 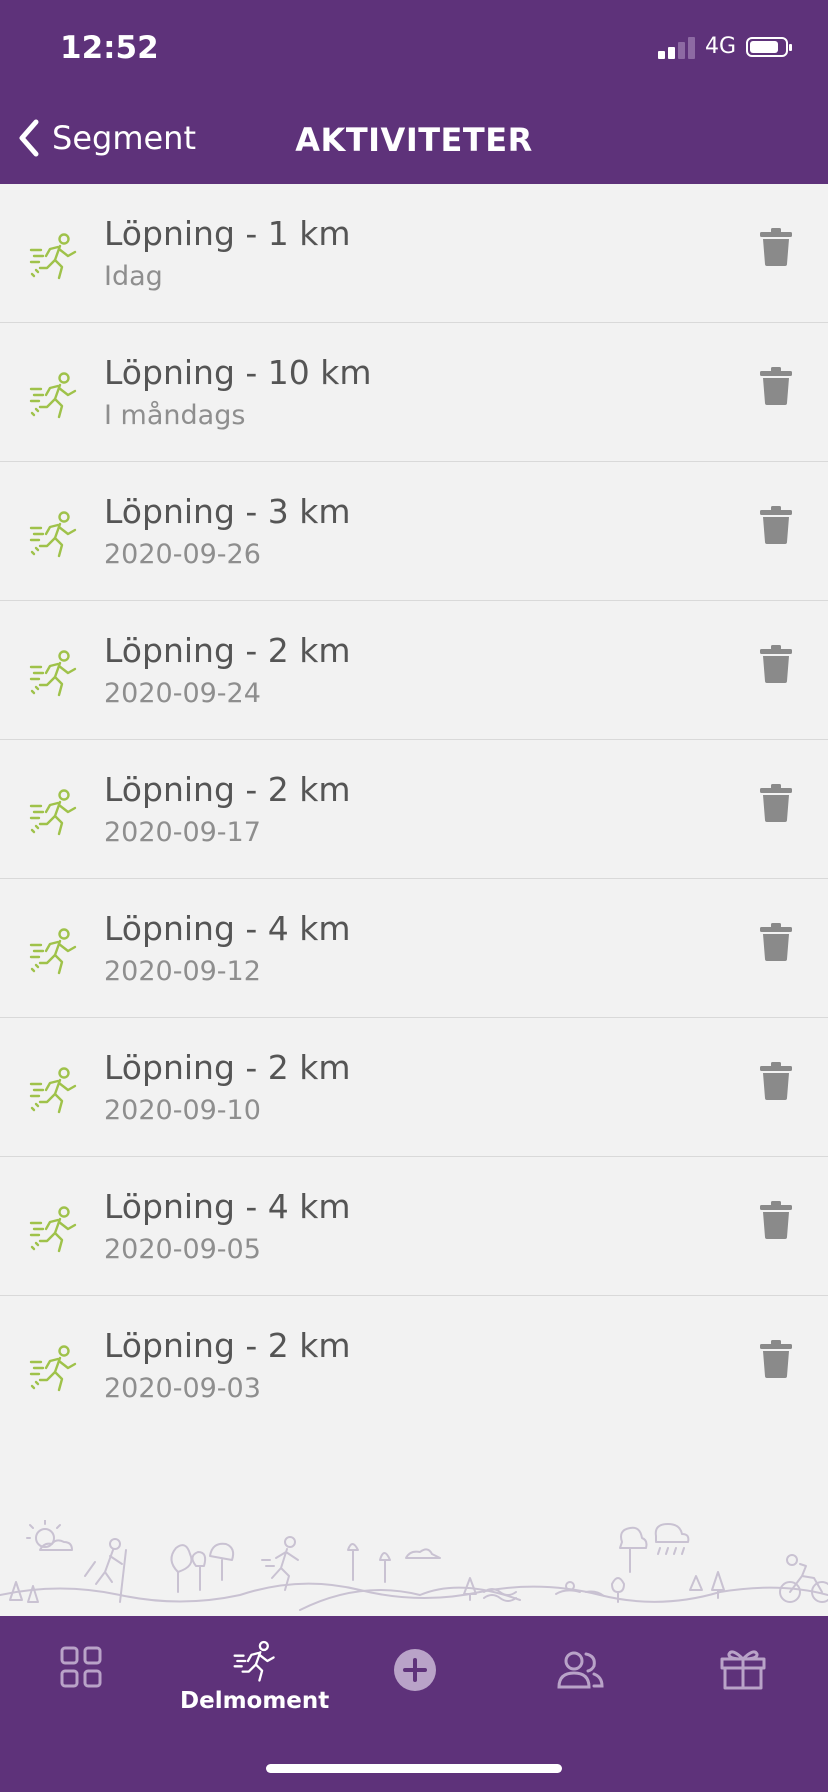 What do you see at coordinates (182, 1388) in the screenshot?
I see `activity-date: 2020-09-03` at bounding box center [182, 1388].